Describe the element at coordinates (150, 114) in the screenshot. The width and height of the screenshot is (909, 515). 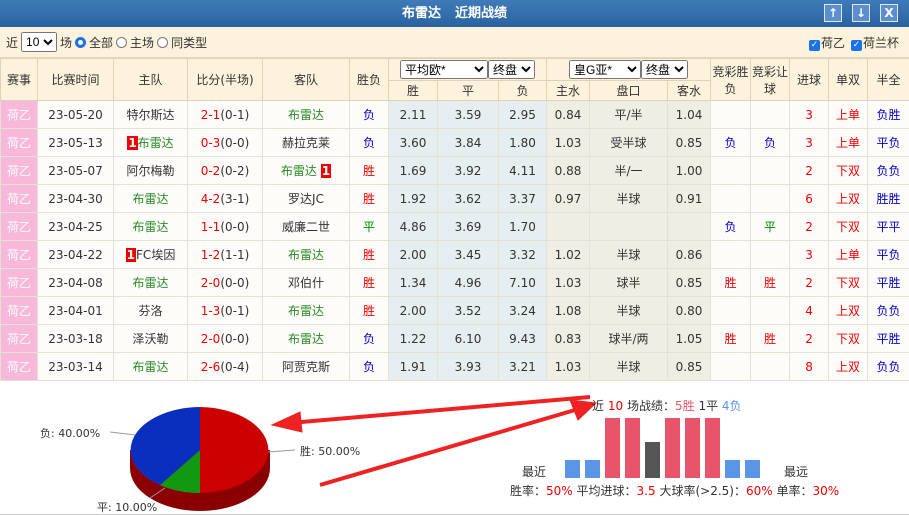
I see `home-team: 特尔斯达` at that location.